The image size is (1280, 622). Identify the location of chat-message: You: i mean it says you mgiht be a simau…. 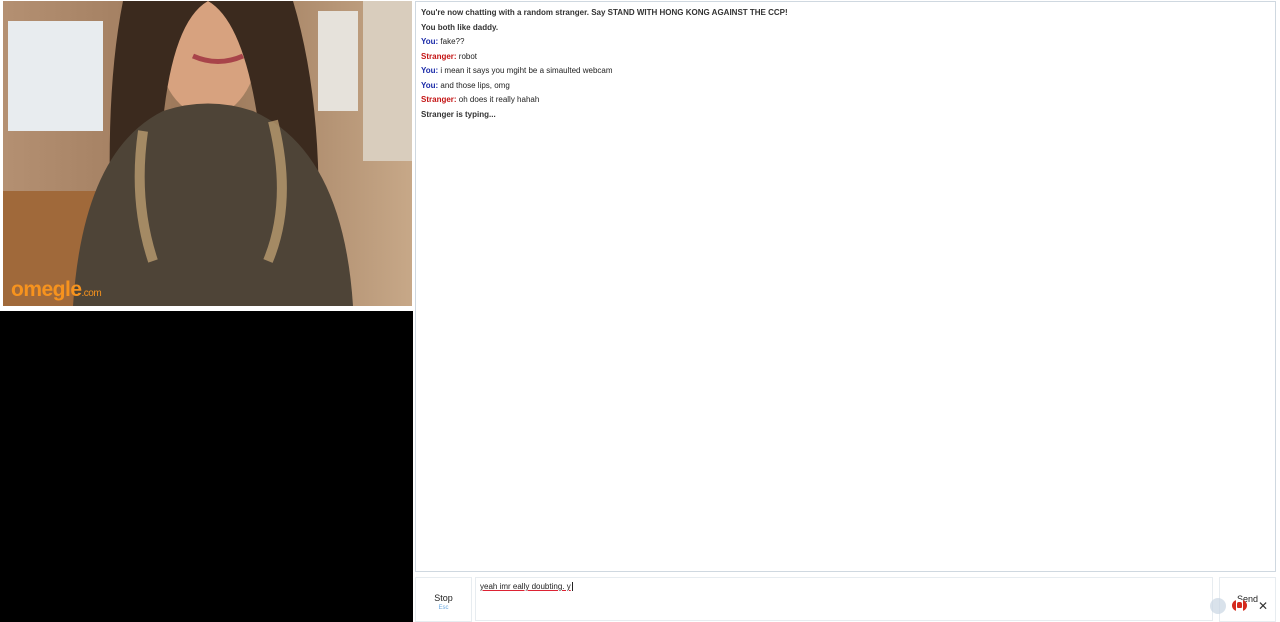
(845, 71).